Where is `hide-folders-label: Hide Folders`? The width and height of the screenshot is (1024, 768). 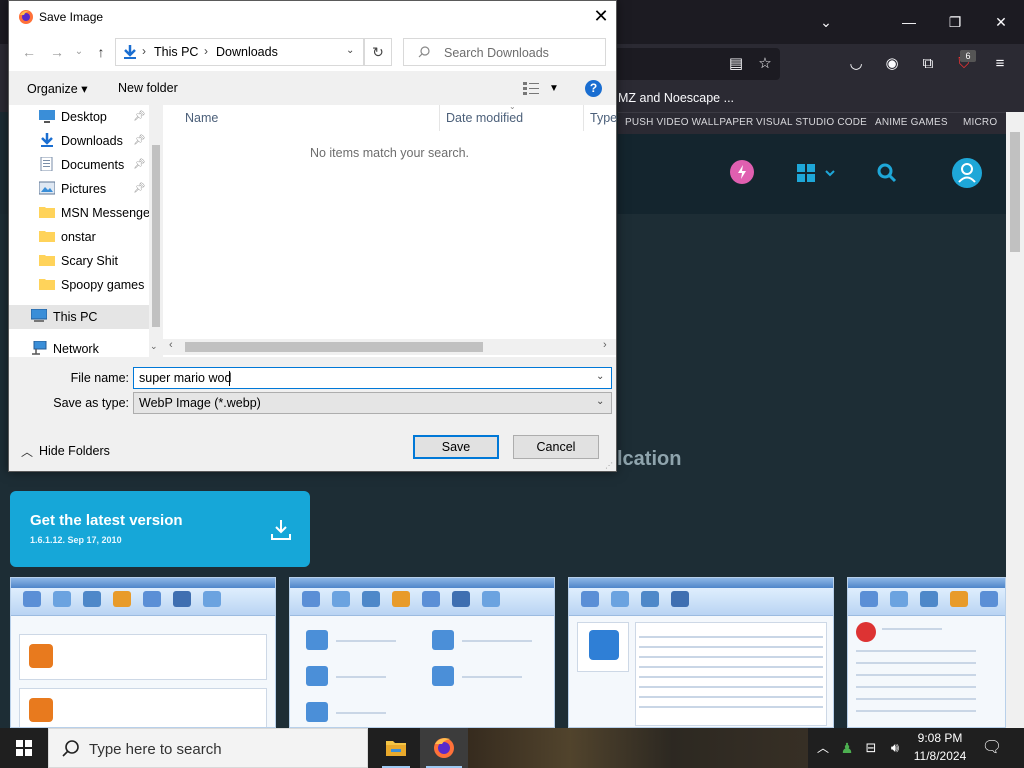
hide-folders-label: Hide Folders is located at coordinates (74, 451).